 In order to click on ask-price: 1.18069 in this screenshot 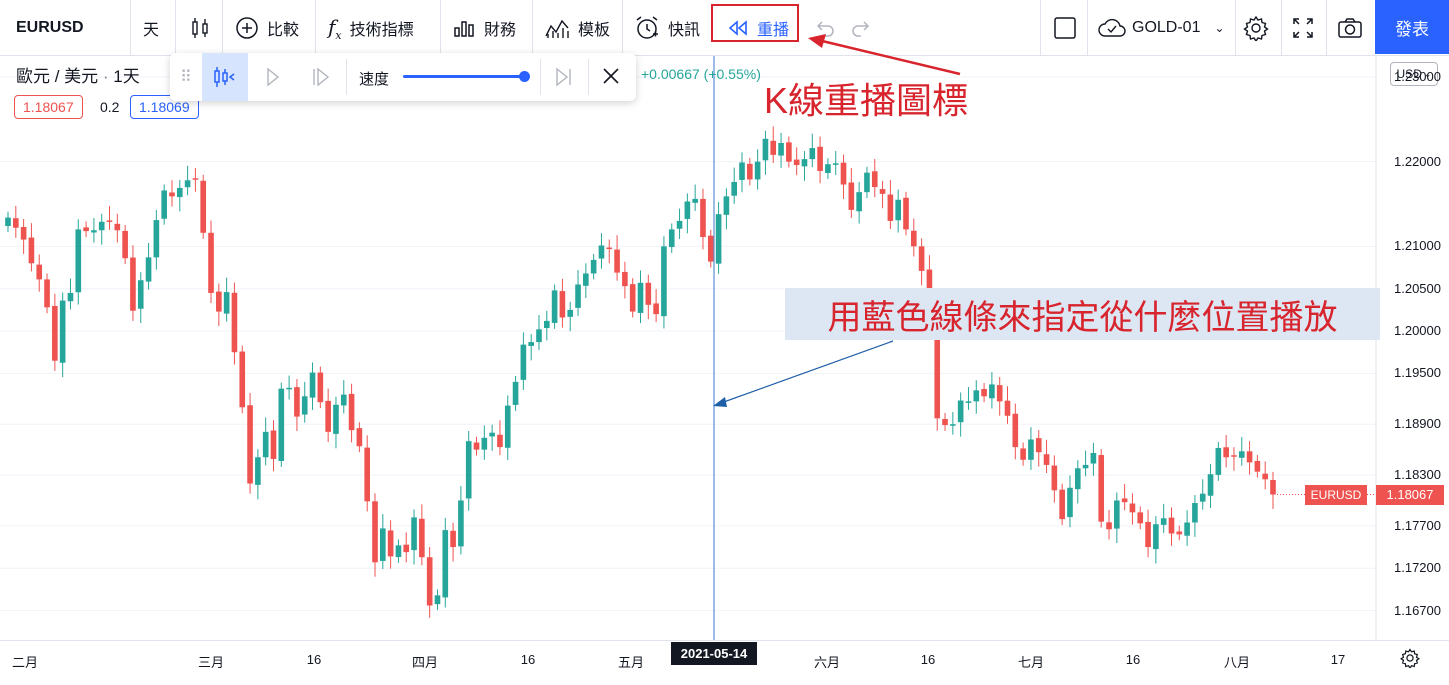, I will do `click(164, 107)`.